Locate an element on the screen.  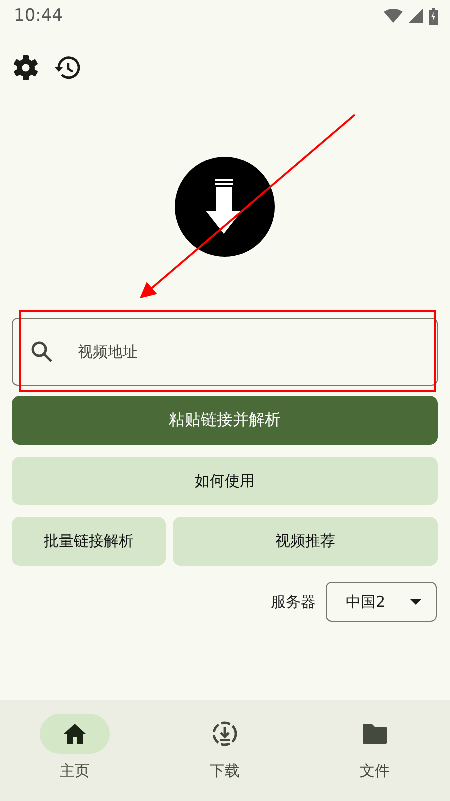
action-button: 视频推荐 is located at coordinates (305, 541).